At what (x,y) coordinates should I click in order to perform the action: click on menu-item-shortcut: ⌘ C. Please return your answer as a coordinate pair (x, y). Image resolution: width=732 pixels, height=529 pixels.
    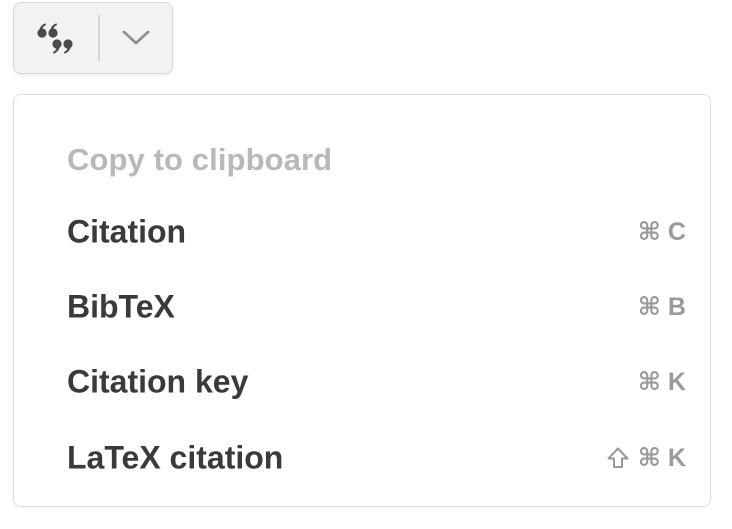
    Looking at the image, I should click on (662, 232).